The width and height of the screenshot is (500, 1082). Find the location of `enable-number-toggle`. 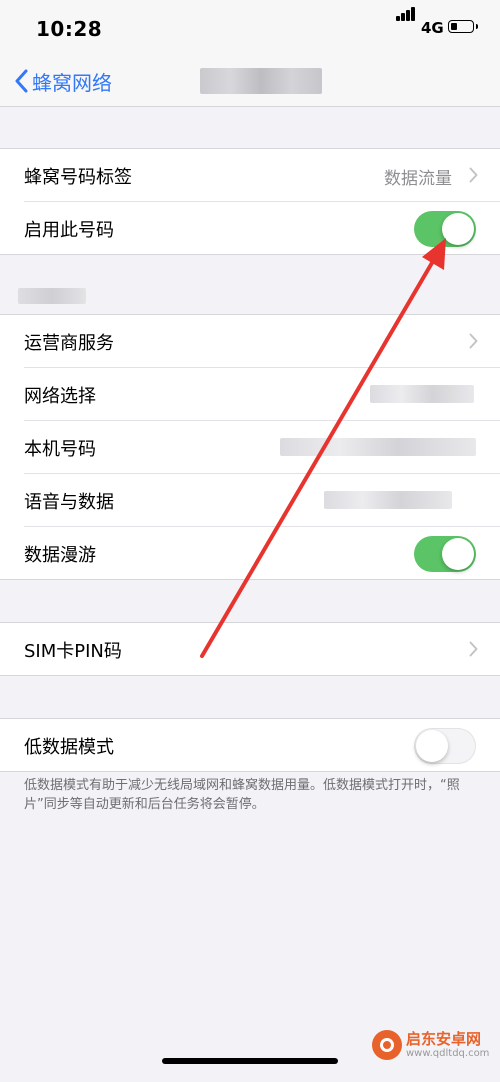

enable-number-toggle is located at coordinates (445, 229).